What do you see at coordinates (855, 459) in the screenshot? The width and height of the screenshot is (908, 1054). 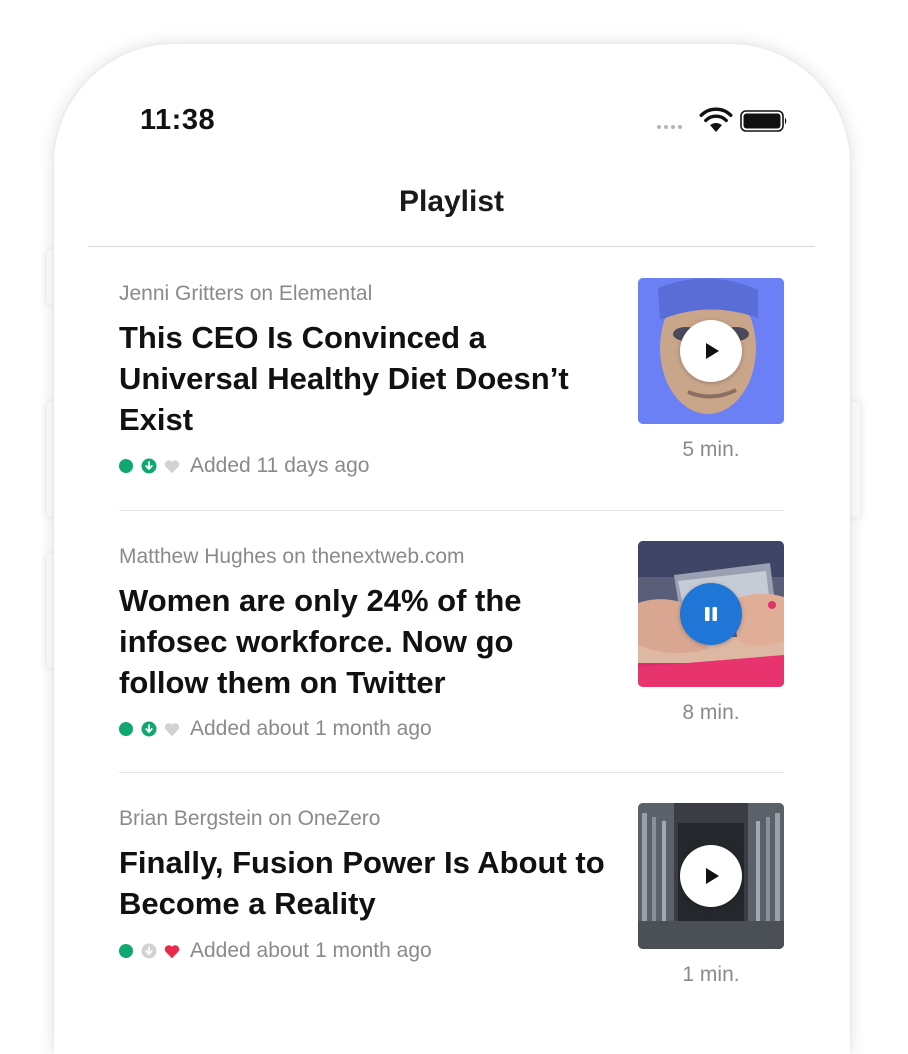 I see `power-button` at bounding box center [855, 459].